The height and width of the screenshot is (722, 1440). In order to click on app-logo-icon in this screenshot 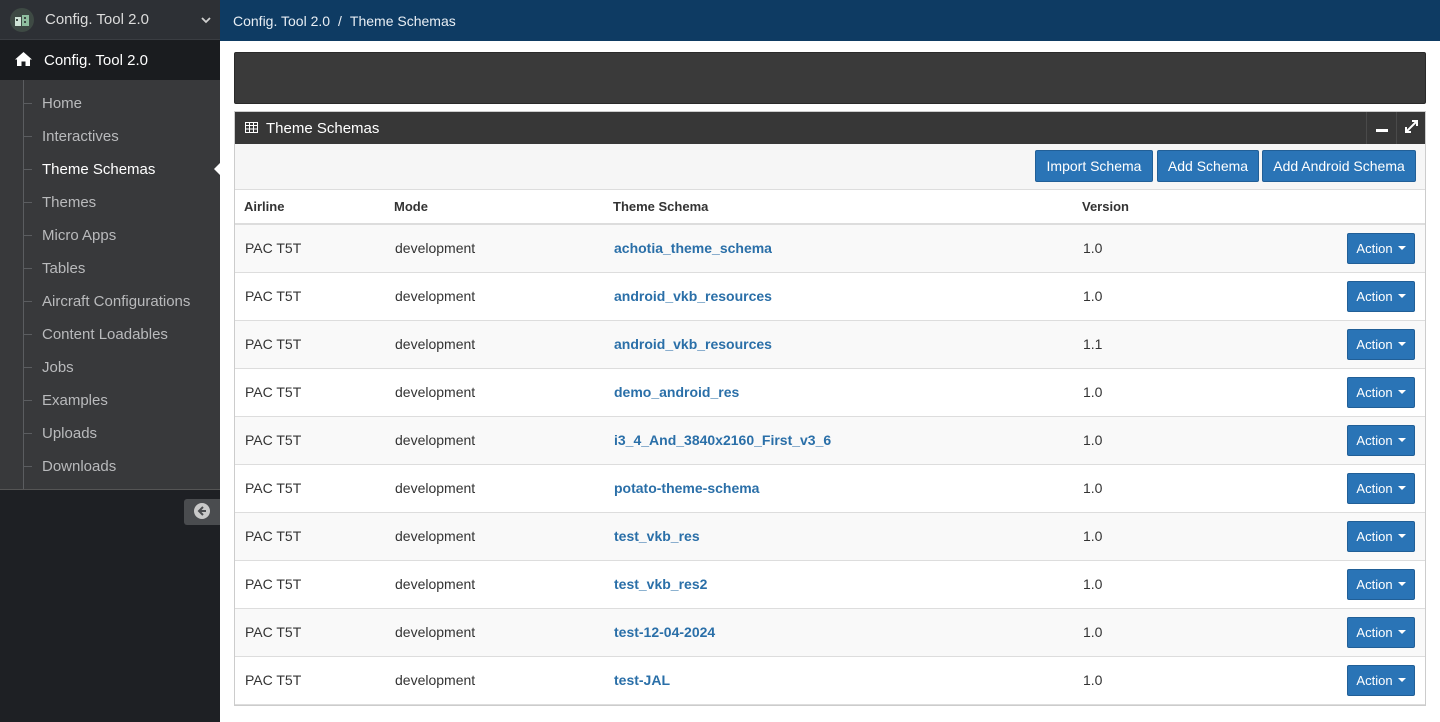, I will do `click(22, 19)`.